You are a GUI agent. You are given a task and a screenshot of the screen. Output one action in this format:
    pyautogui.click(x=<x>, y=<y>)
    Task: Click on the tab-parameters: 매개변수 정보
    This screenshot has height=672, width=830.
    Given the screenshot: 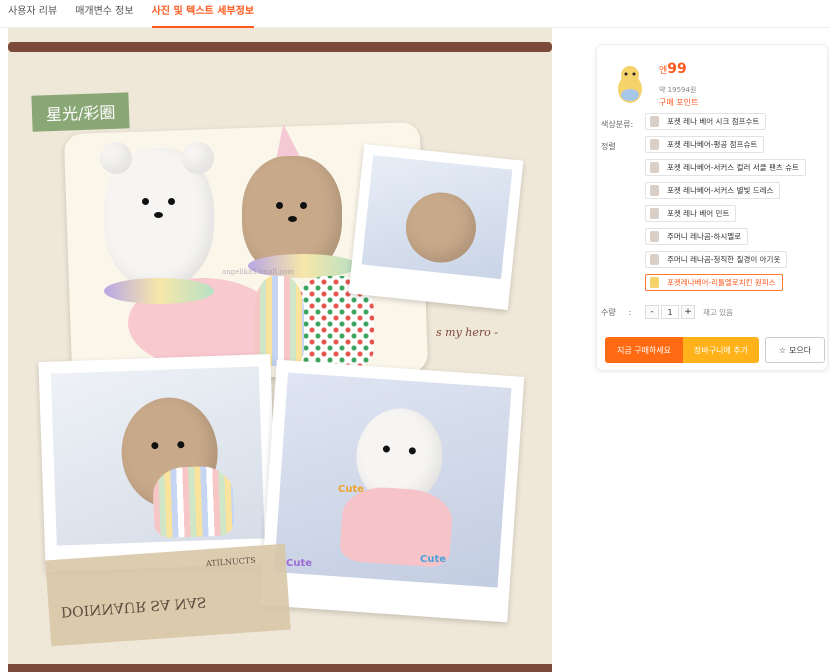 What is the action you would take?
    pyautogui.click(x=104, y=14)
    